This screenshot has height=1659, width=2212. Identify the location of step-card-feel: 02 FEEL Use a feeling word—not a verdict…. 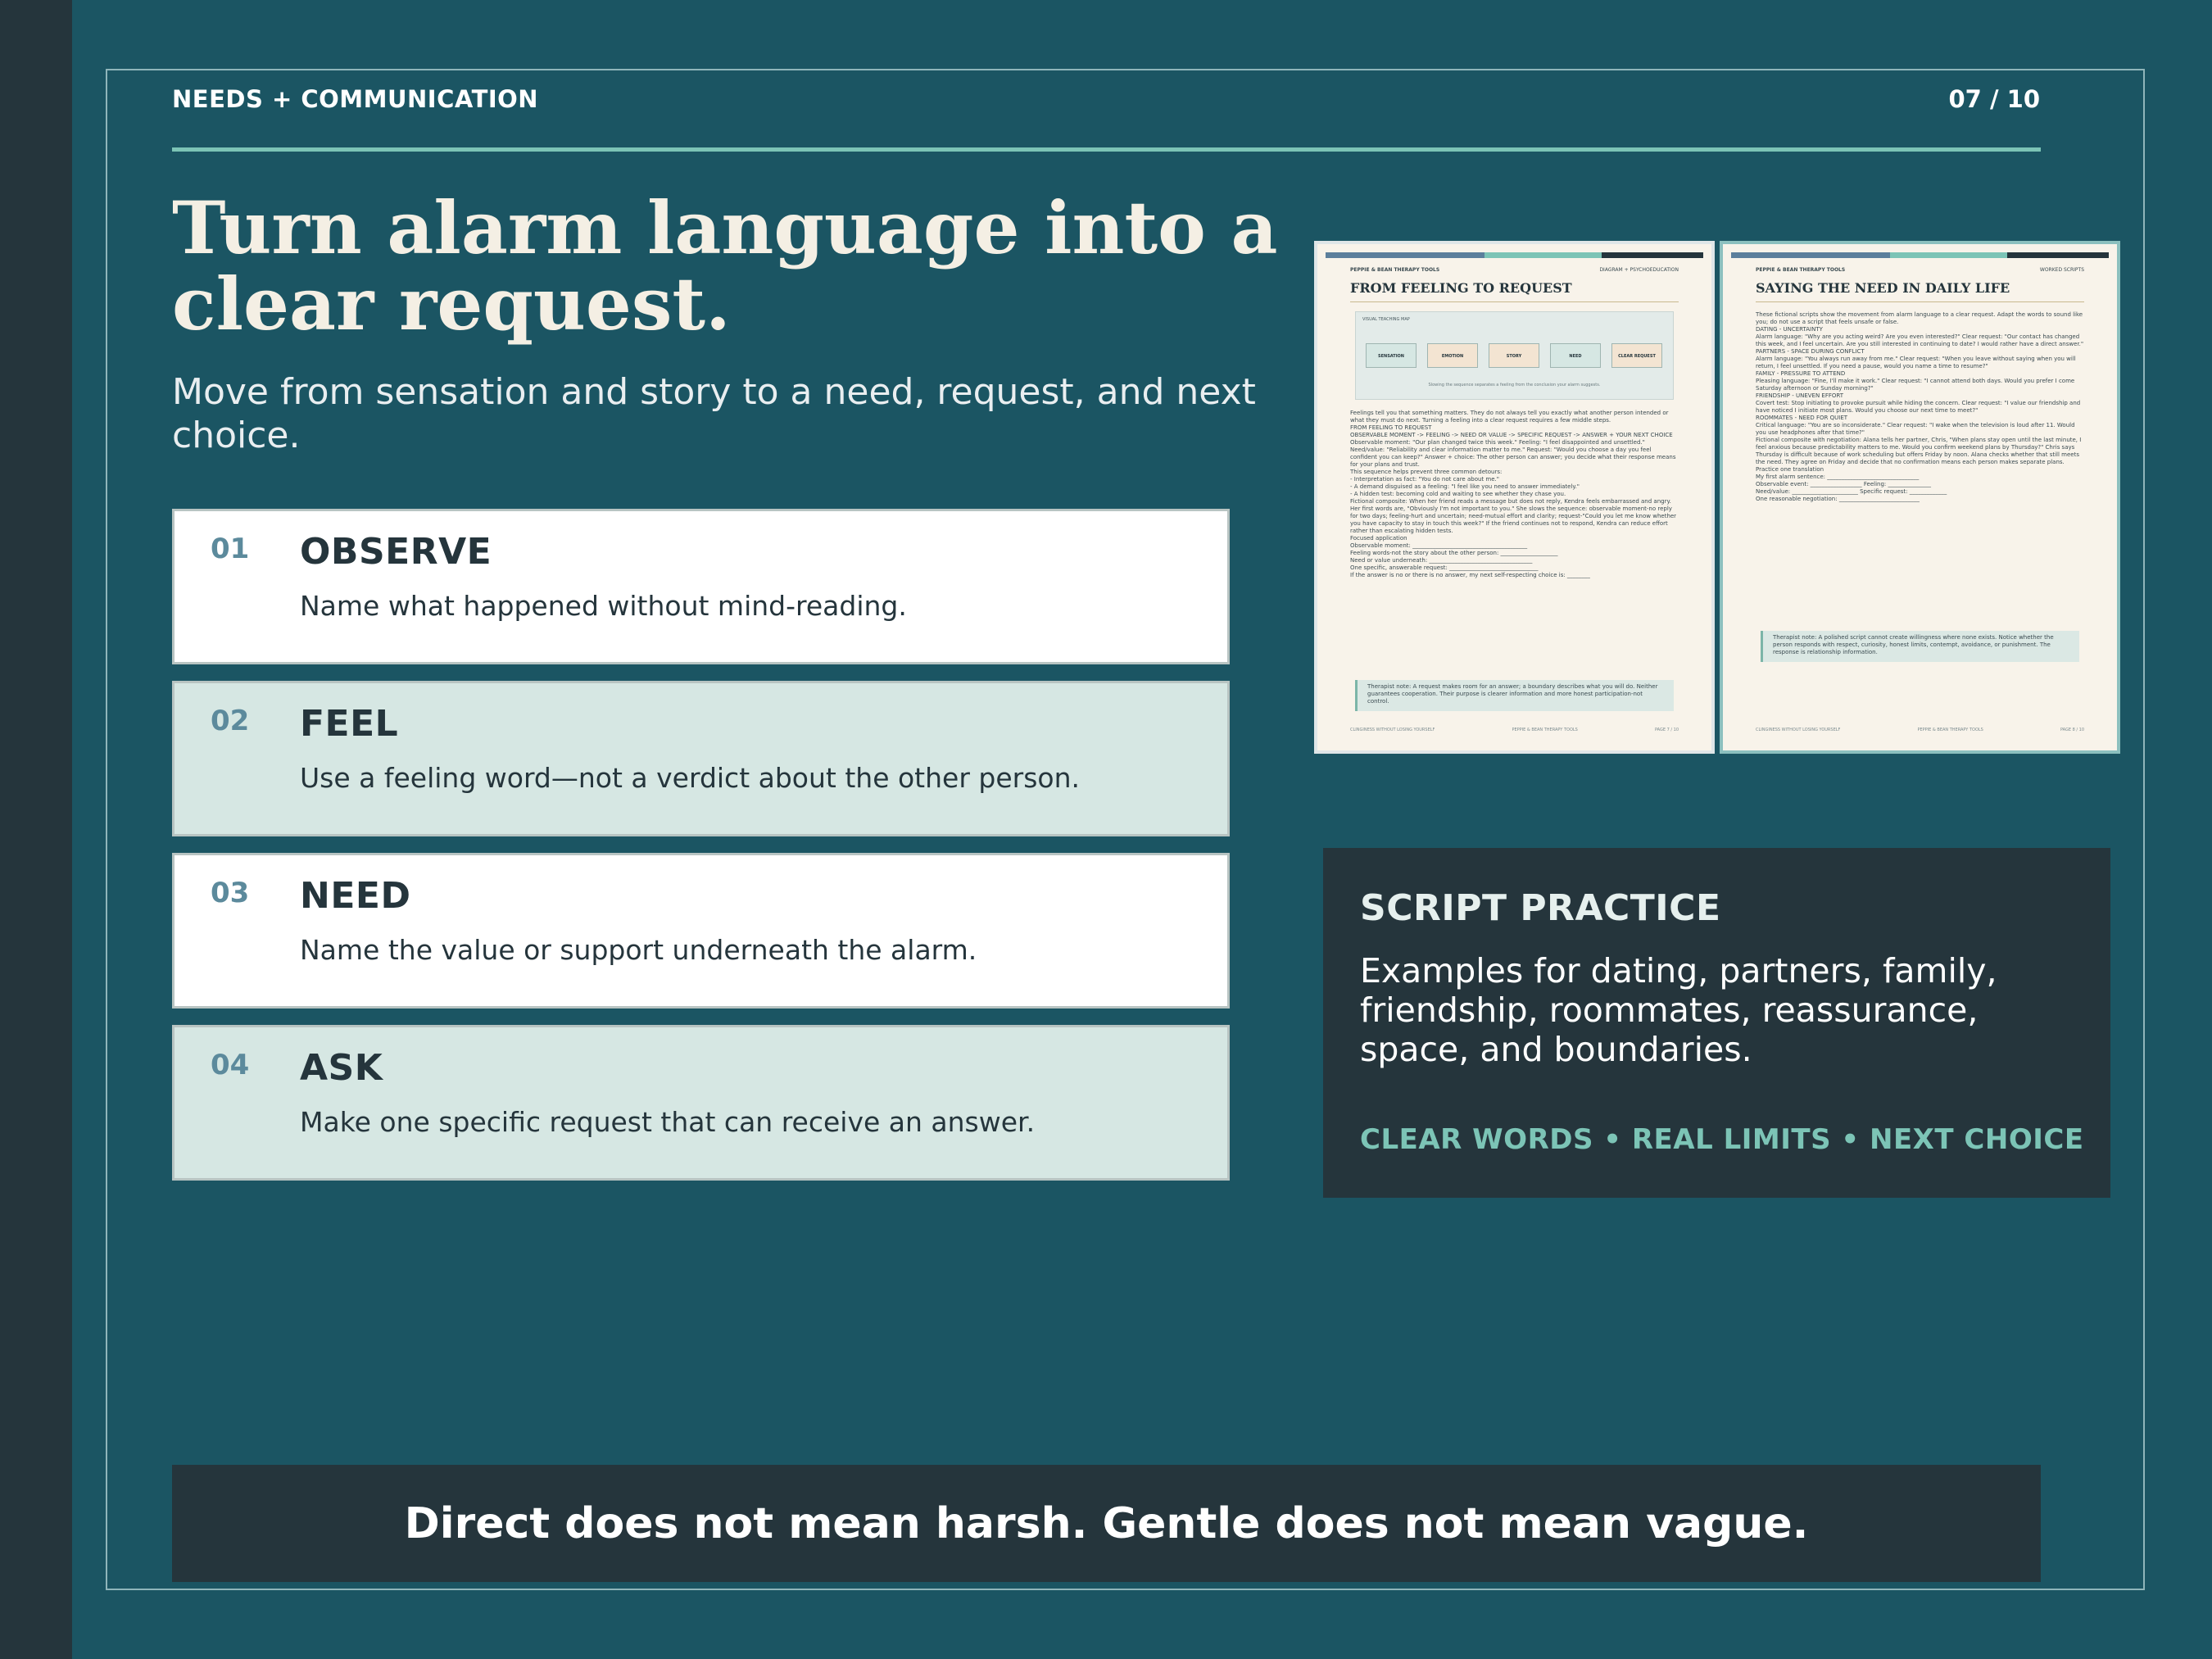
(701, 758).